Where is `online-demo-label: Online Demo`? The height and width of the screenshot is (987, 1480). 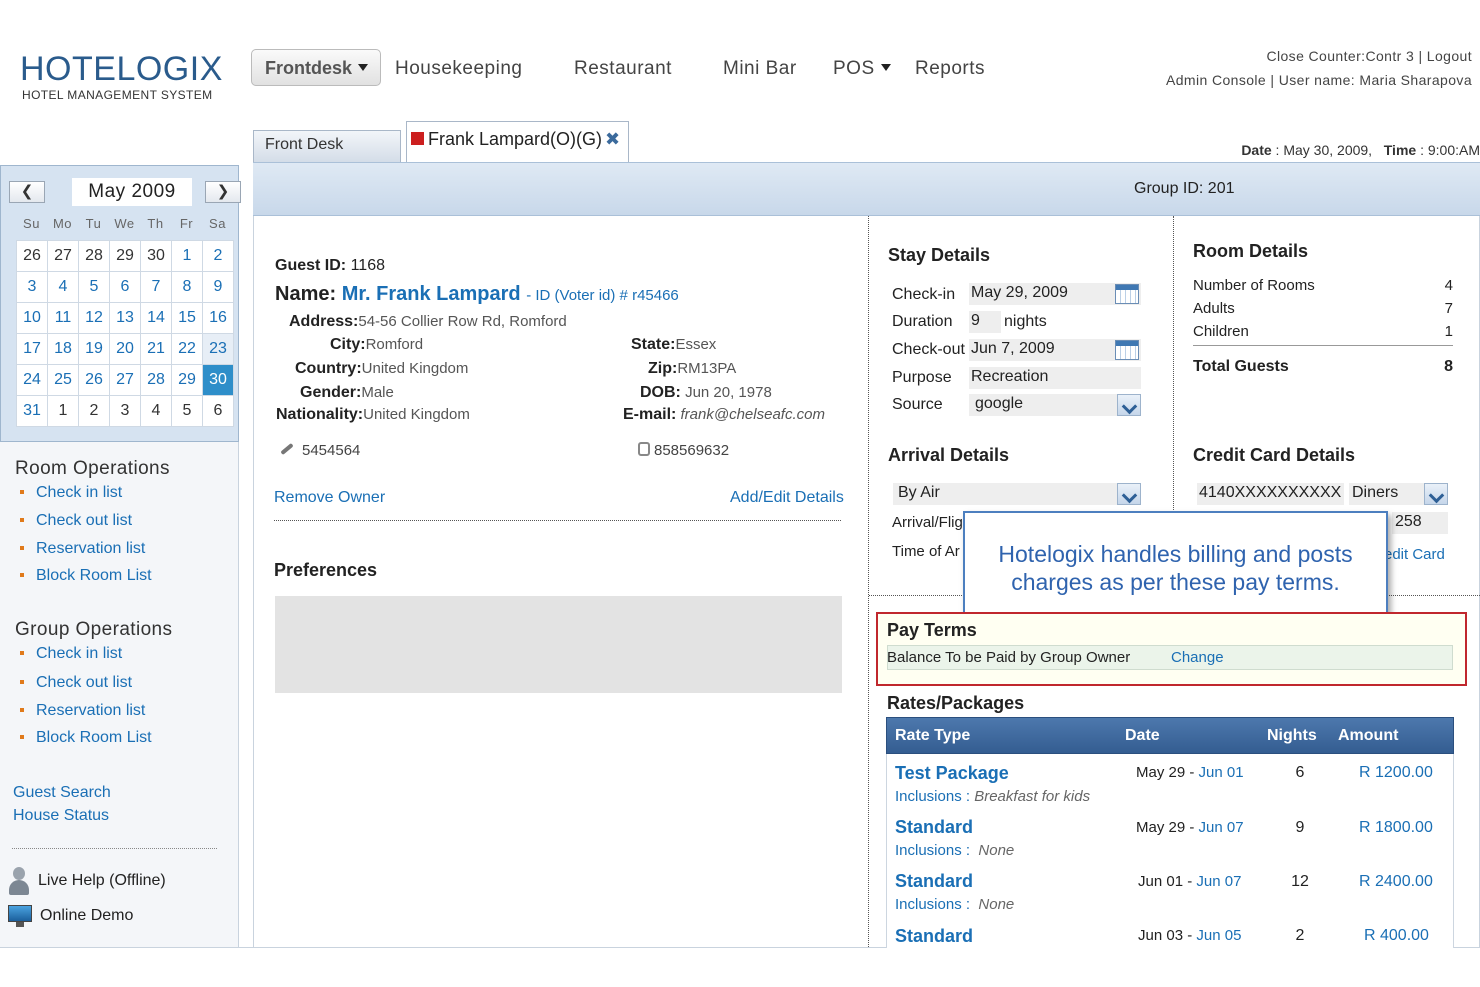
online-demo-label: Online Demo is located at coordinates (87, 916).